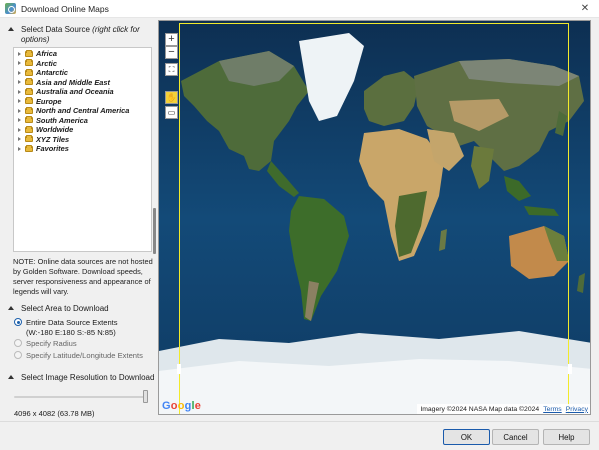  What do you see at coordinates (80, 397) in the screenshot?
I see `resolution-slider-track` at bounding box center [80, 397].